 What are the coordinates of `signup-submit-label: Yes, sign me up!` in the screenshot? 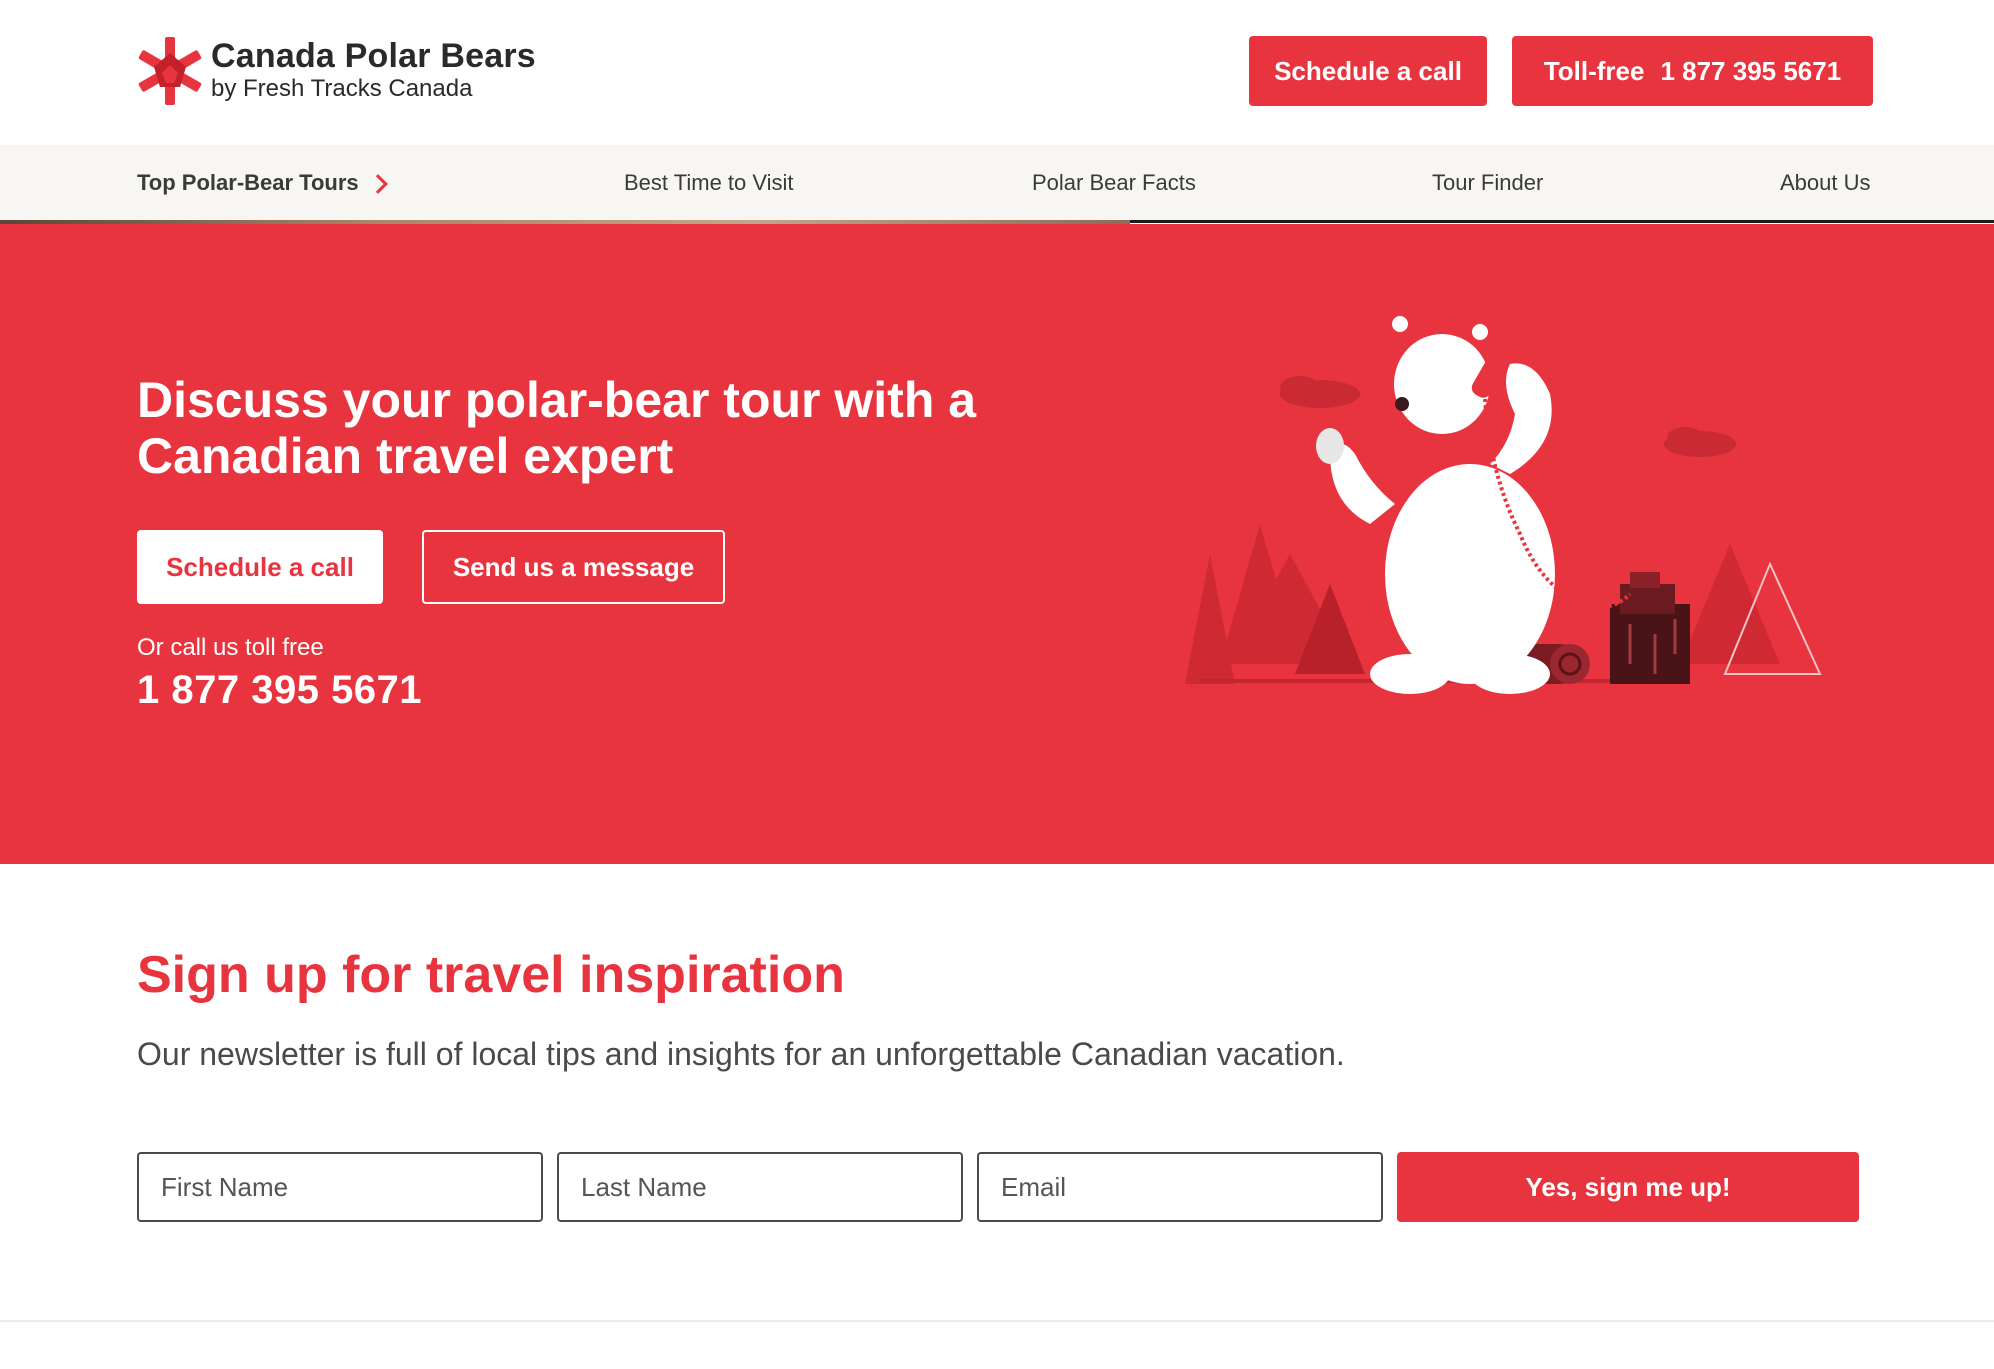 It's located at (1628, 1186).